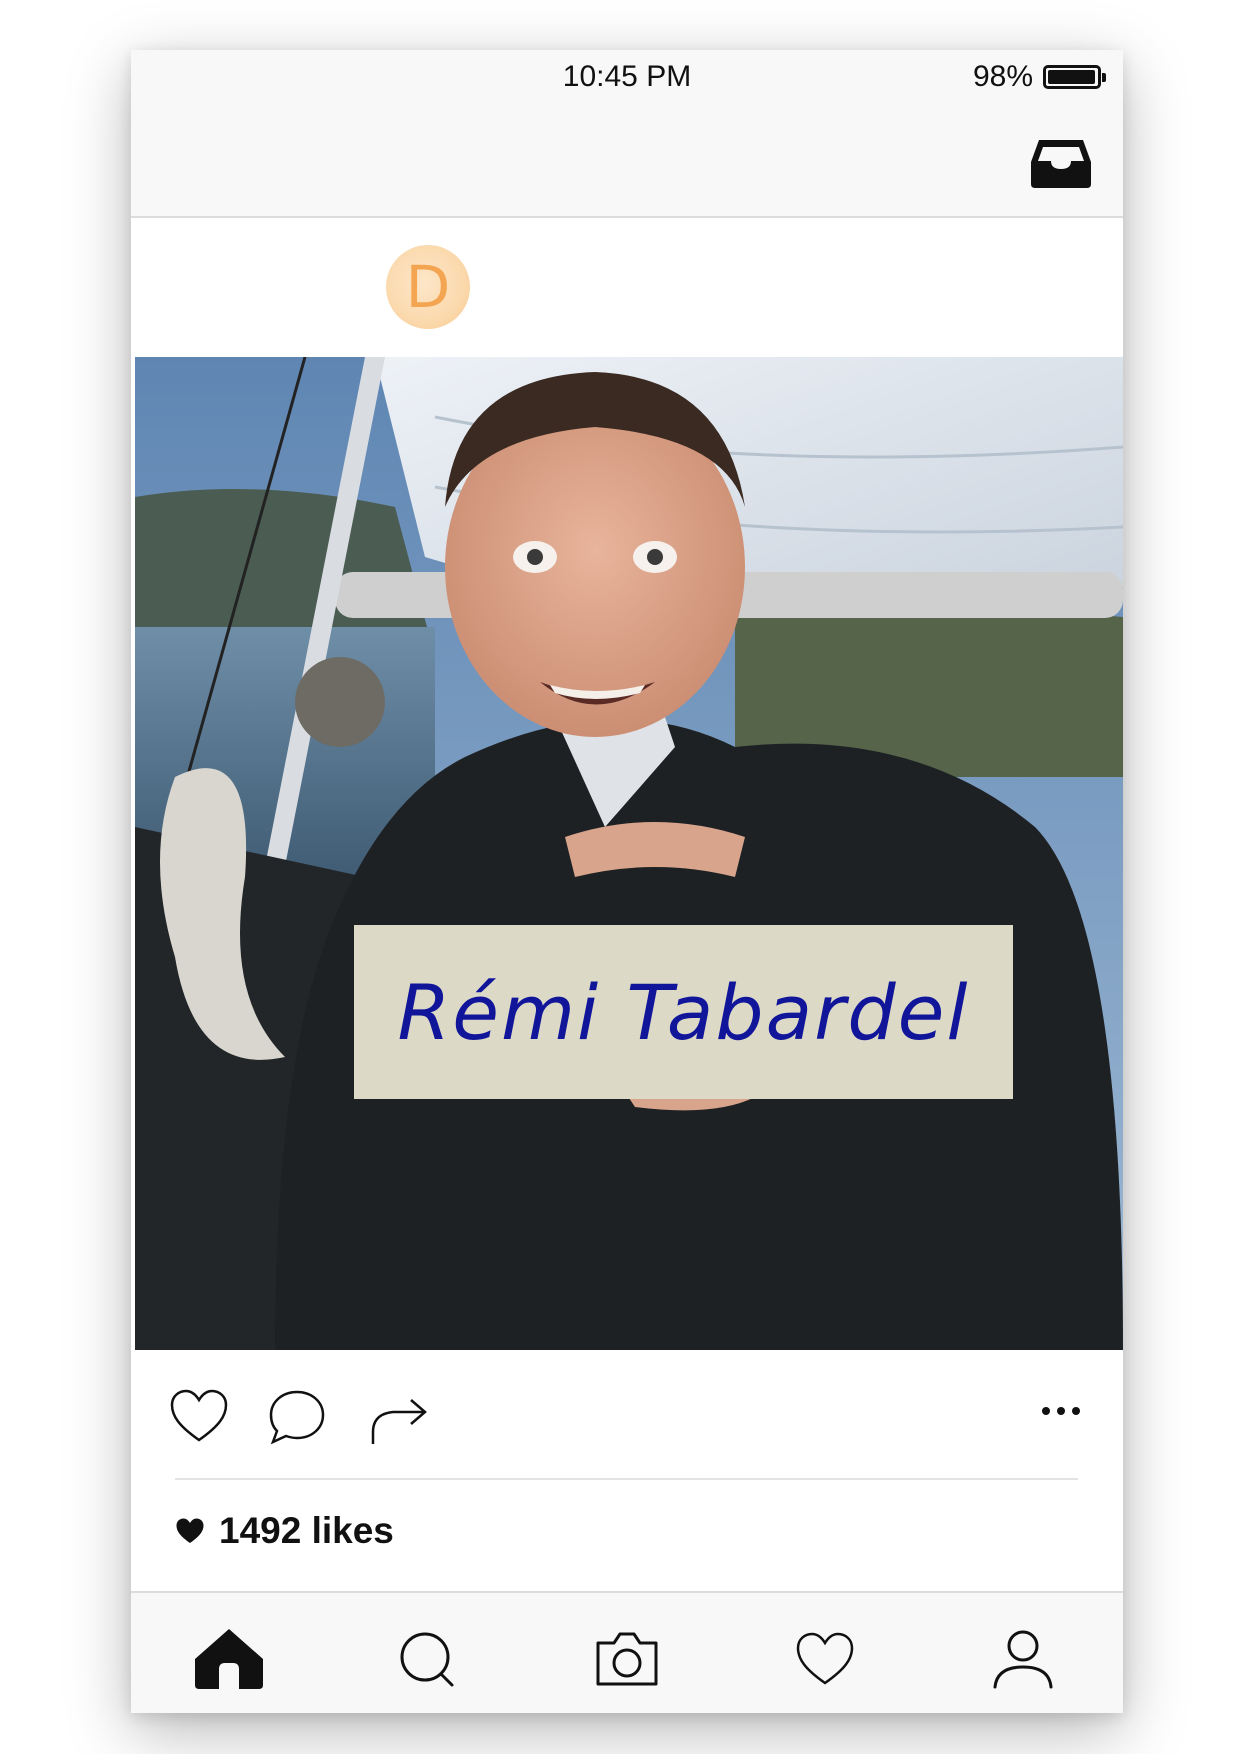 This screenshot has height=1754, width=1240. What do you see at coordinates (1002, 76) in the screenshot?
I see `battery-percent: 98%` at bounding box center [1002, 76].